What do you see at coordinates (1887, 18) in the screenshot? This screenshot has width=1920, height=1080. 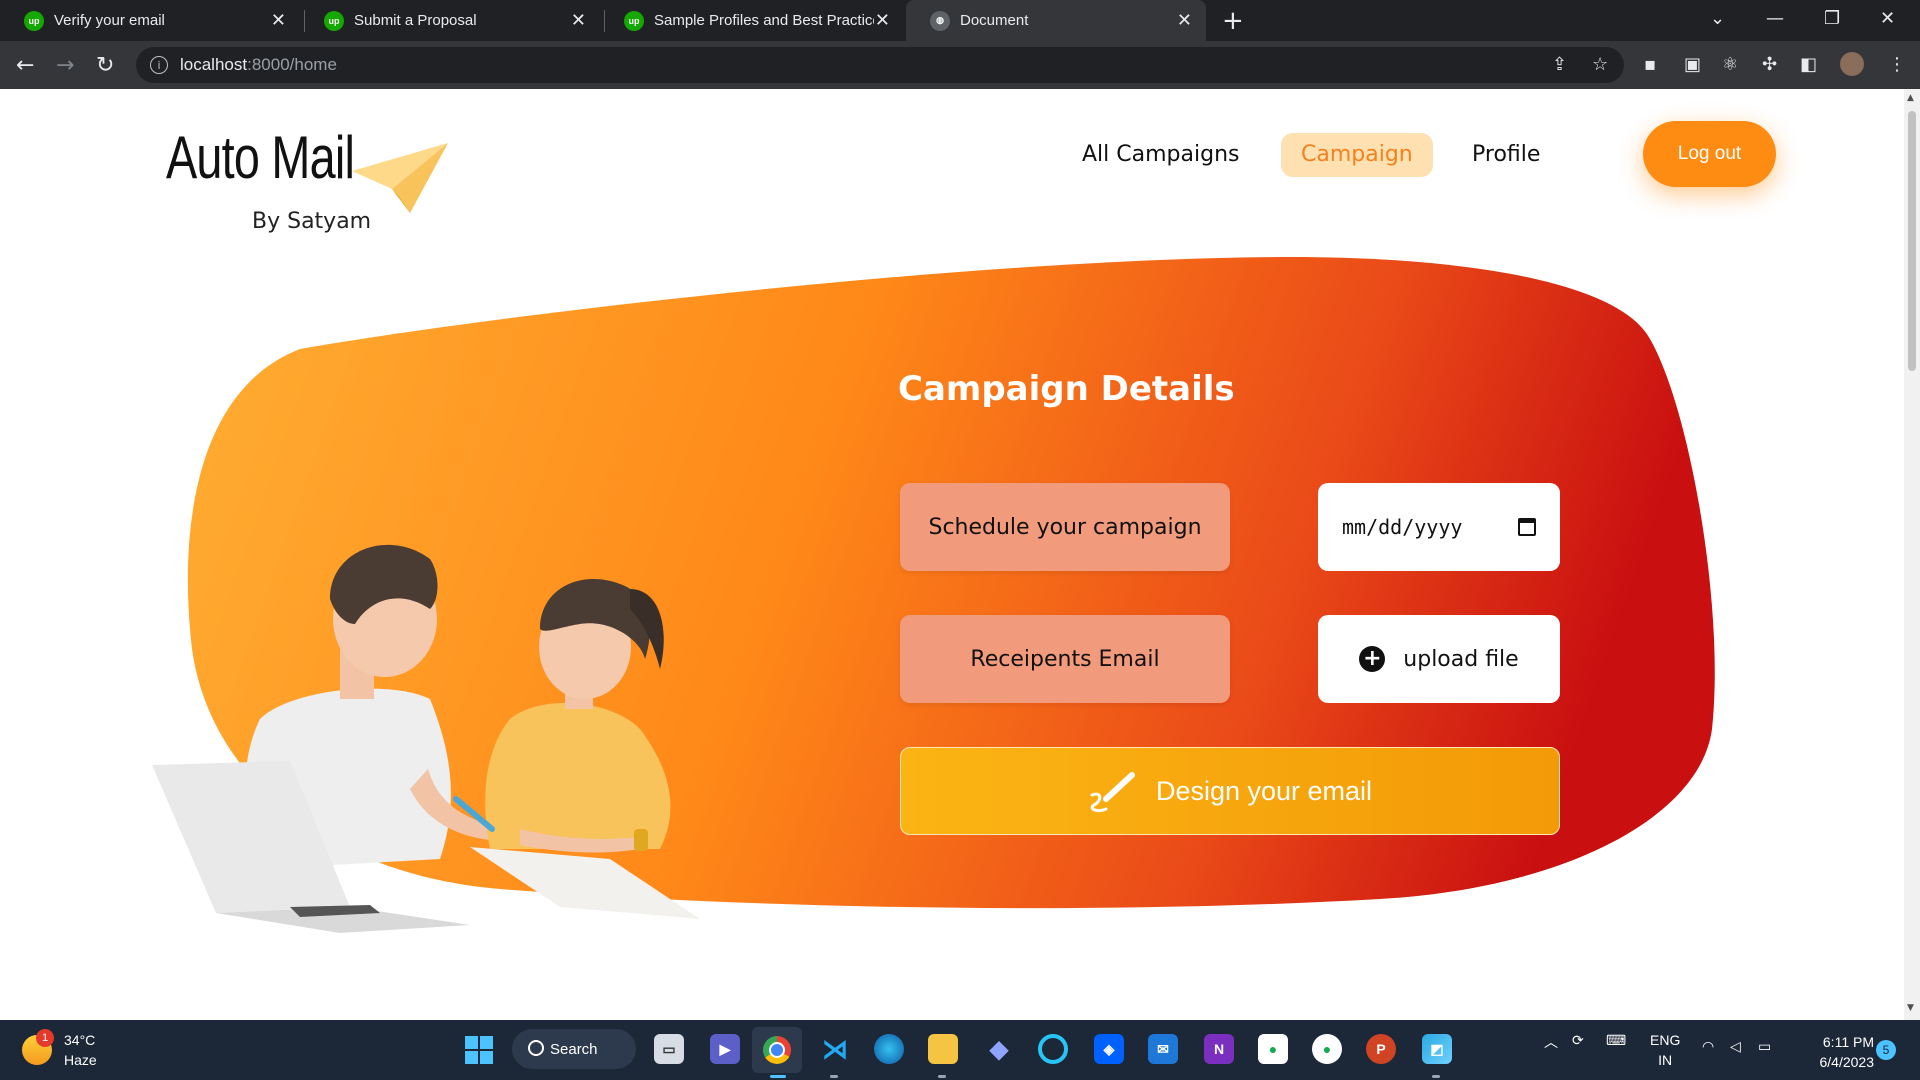 I see `window-close-icon: ✕` at bounding box center [1887, 18].